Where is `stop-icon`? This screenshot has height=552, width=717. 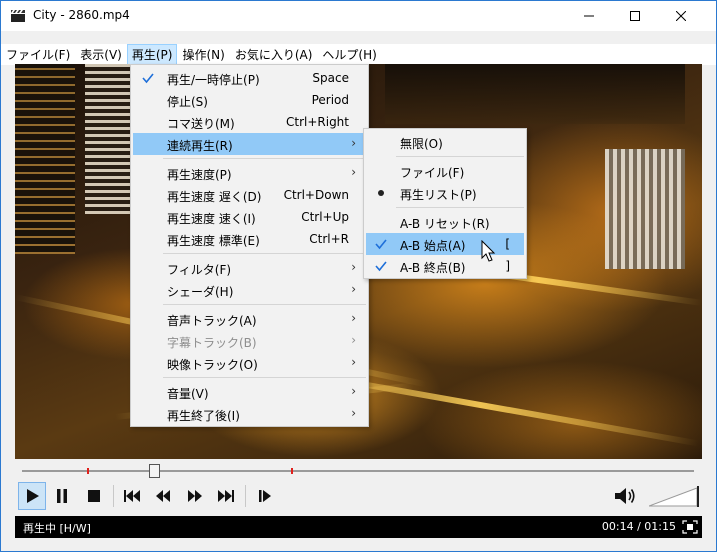 stop-icon is located at coordinates (94, 496).